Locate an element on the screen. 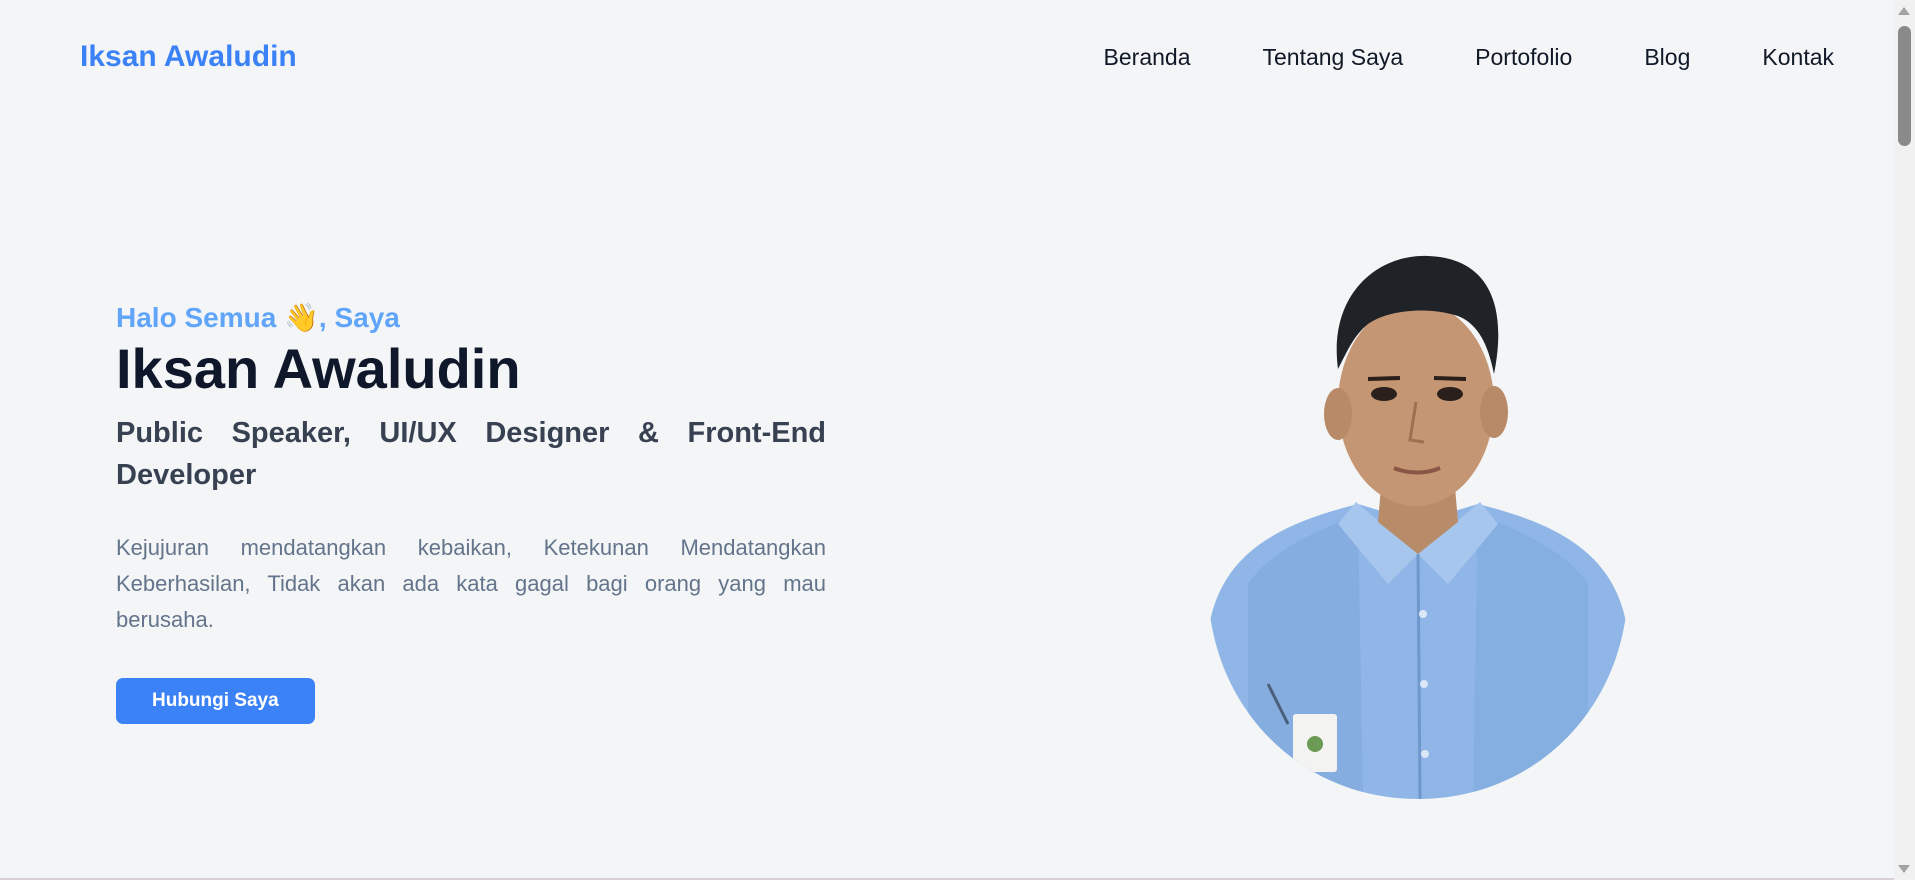  scroll-up-icon is located at coordinates (1904, 11).